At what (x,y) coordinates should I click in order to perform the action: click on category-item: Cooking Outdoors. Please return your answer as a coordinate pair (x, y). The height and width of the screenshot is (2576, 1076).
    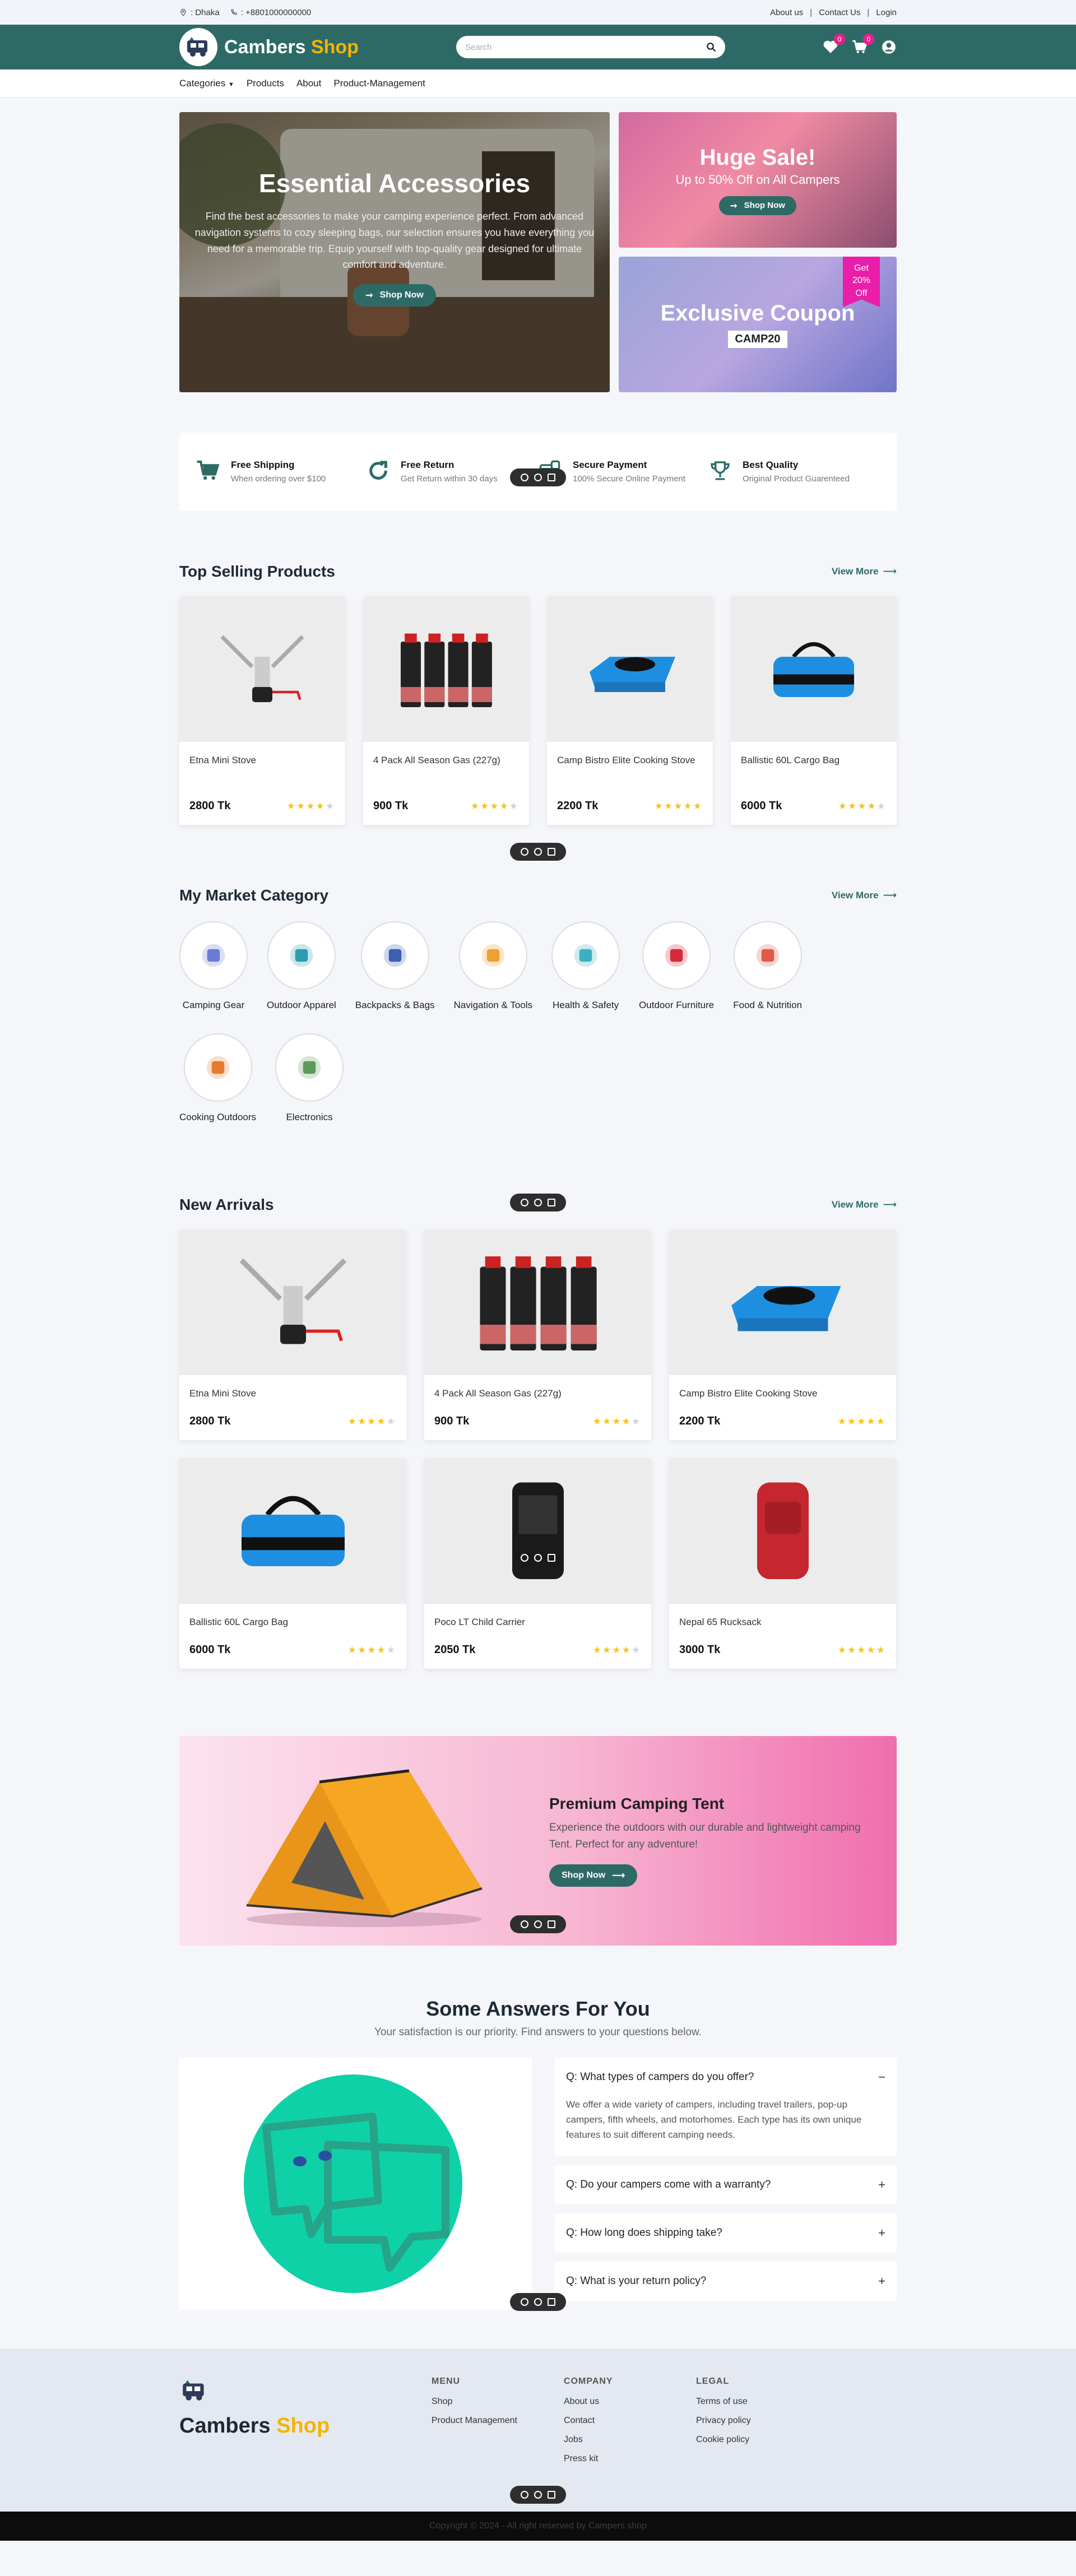
    Looking at the image, I should click on (217, 1078).